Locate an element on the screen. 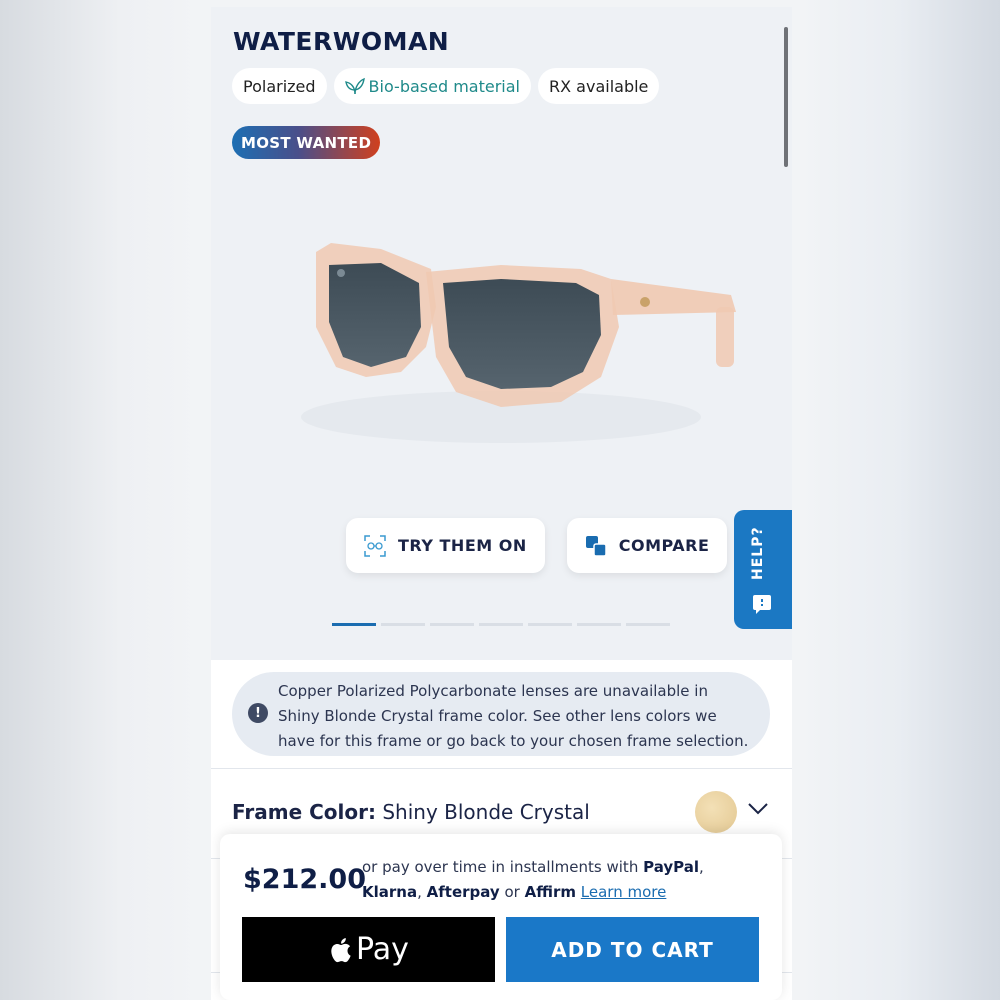 This screenshot has width=1000, height=1000. chat-icon is located at coordinates (762, 604).